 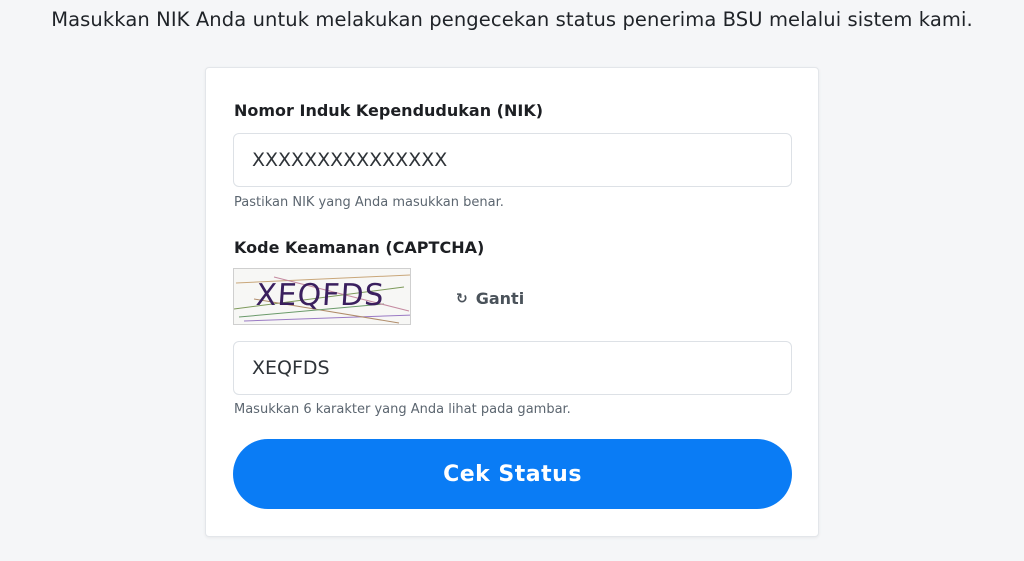 I want to click on nik-hint: Pastikan NIK yang Anda masukkan benar., so click(x=369, y=202).